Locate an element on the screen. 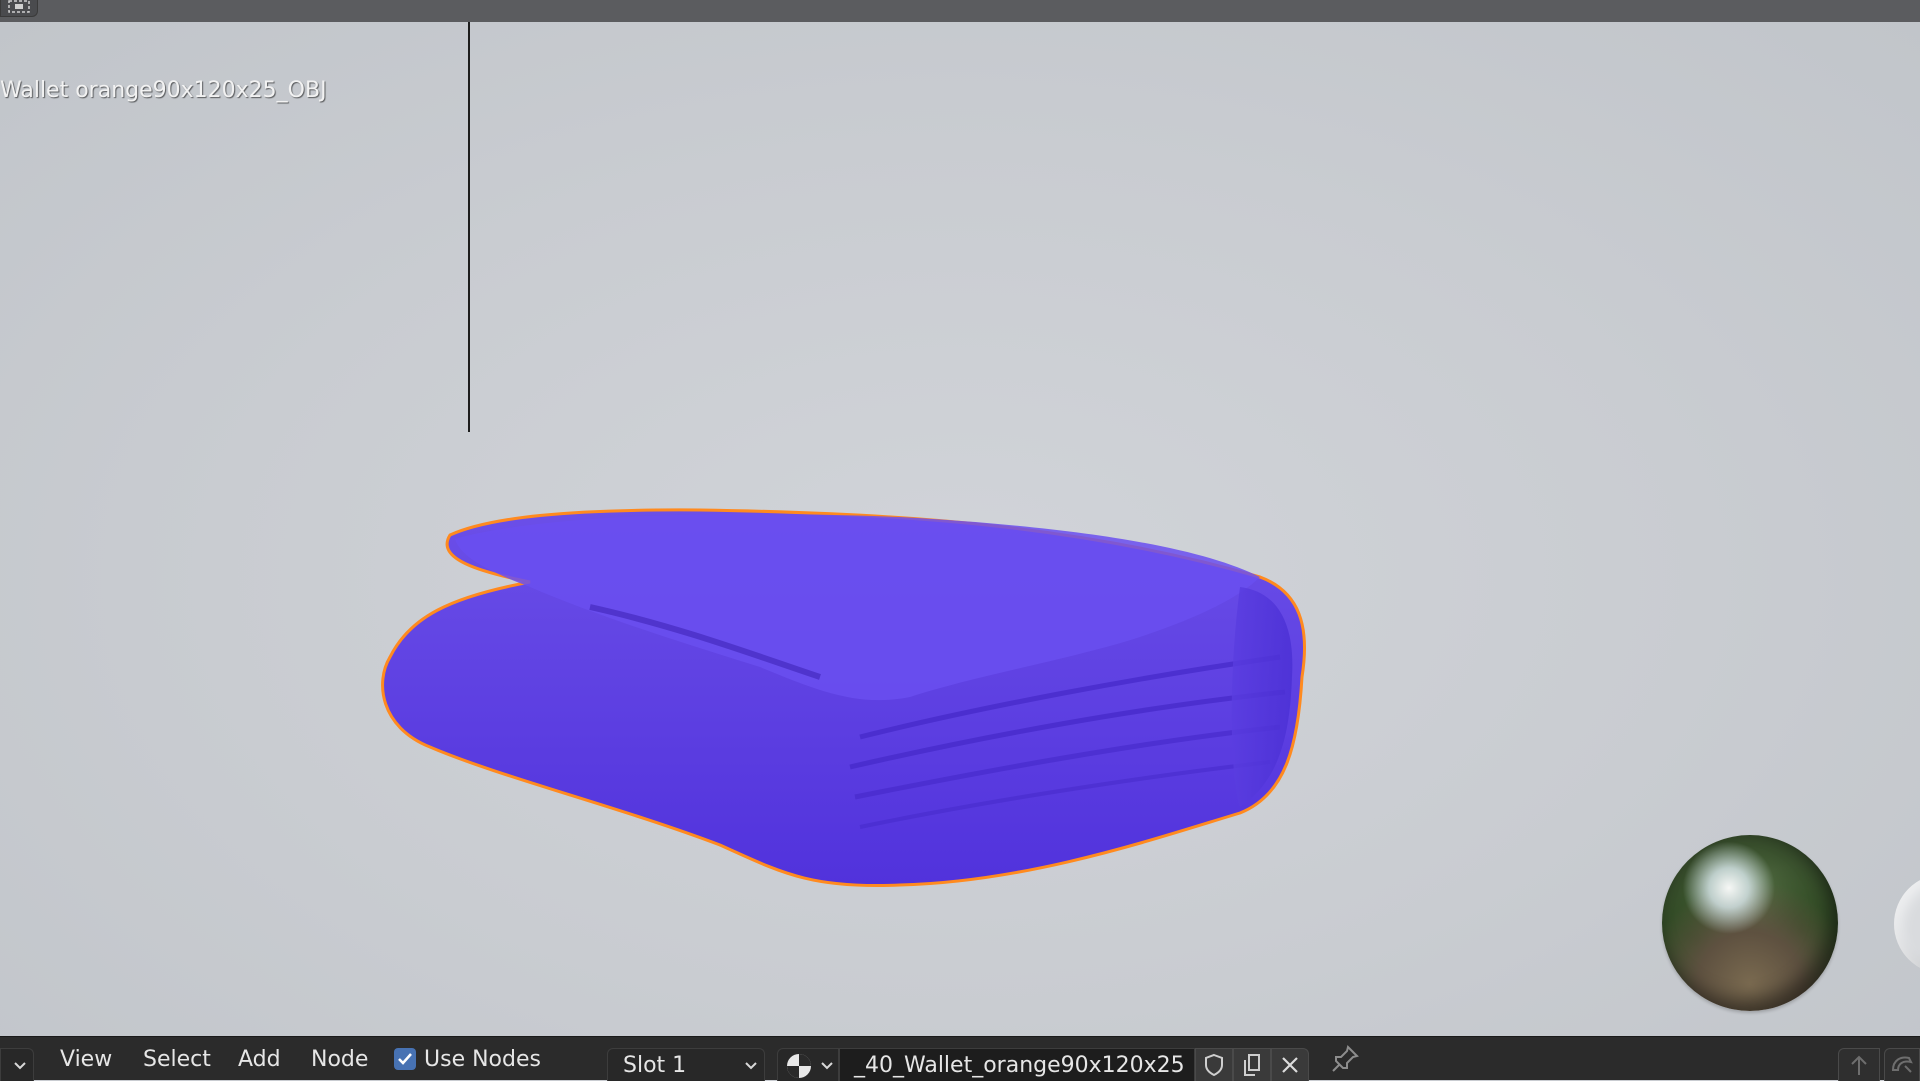  use-nodes-label: Use Nodes is located at coordinates (482, 1059).